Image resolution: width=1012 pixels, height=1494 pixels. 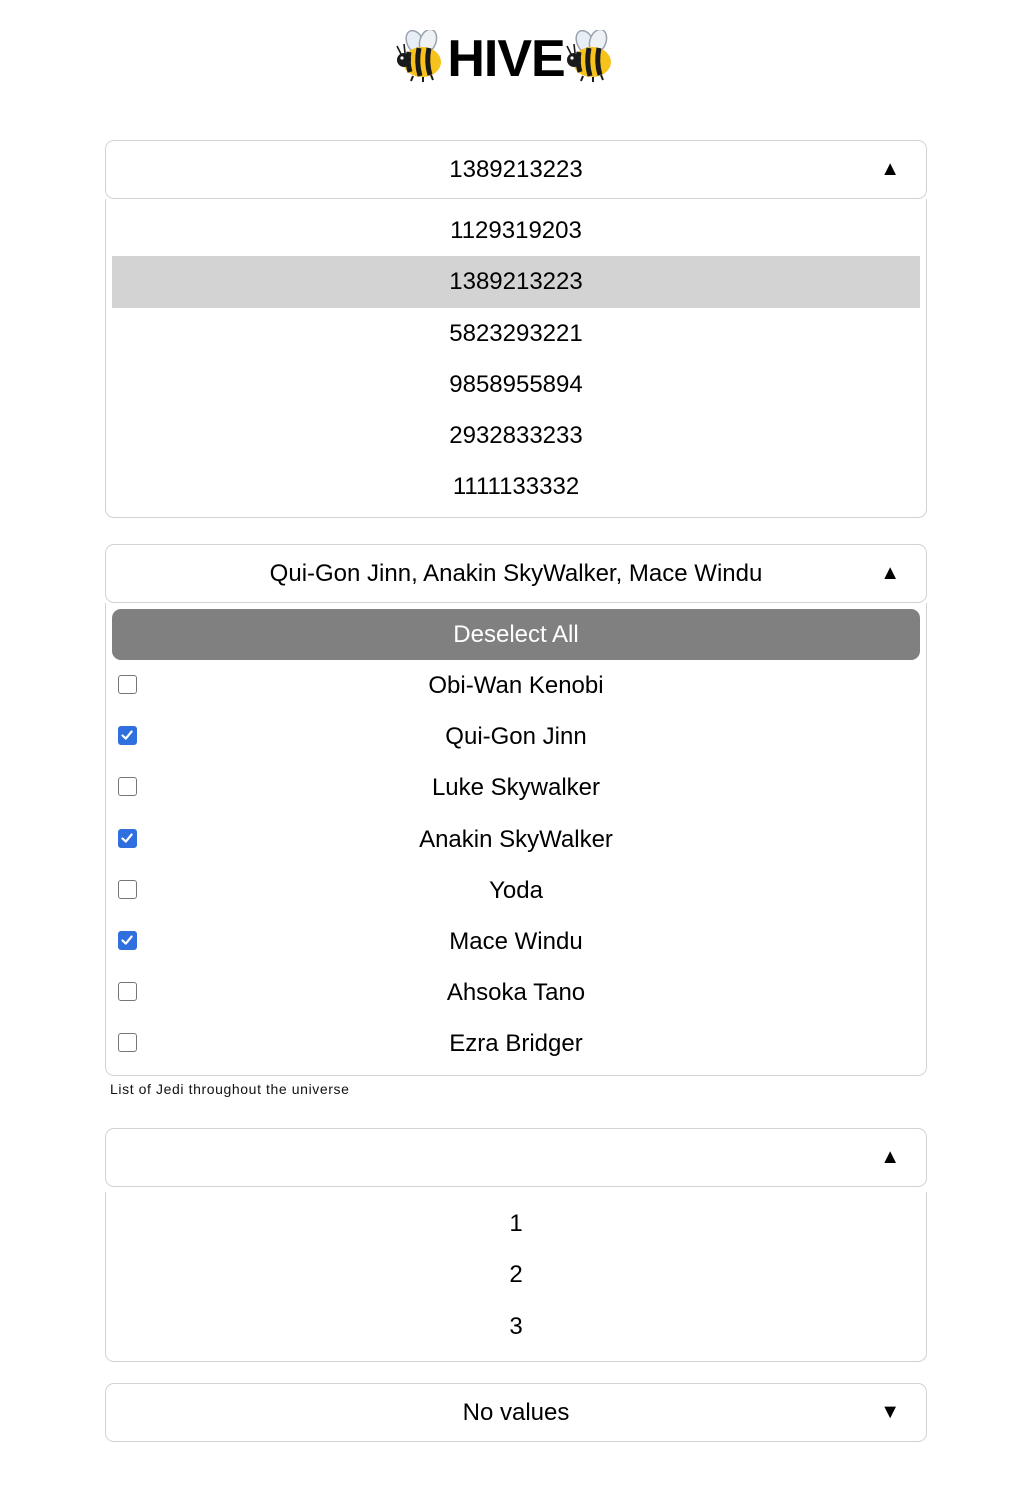 I want to click on jedi-option-label: Anakin SkyWalker, so click(x=516, y=839).